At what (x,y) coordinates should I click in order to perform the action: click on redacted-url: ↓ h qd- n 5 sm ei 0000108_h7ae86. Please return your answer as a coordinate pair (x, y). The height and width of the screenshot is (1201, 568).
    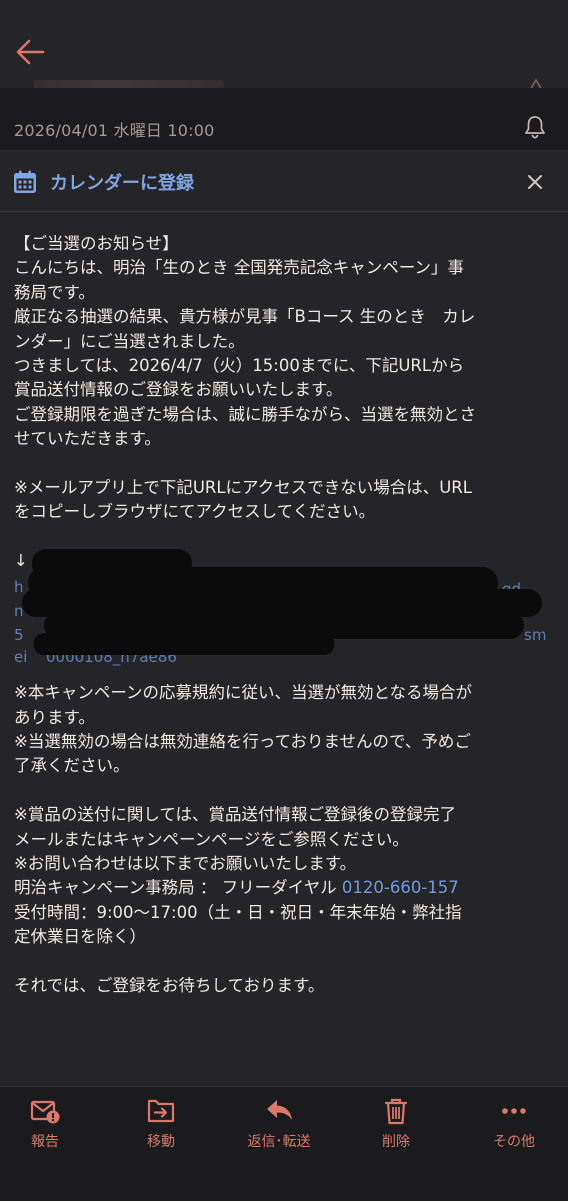
    Looking at the image, I should click on (284, 607).